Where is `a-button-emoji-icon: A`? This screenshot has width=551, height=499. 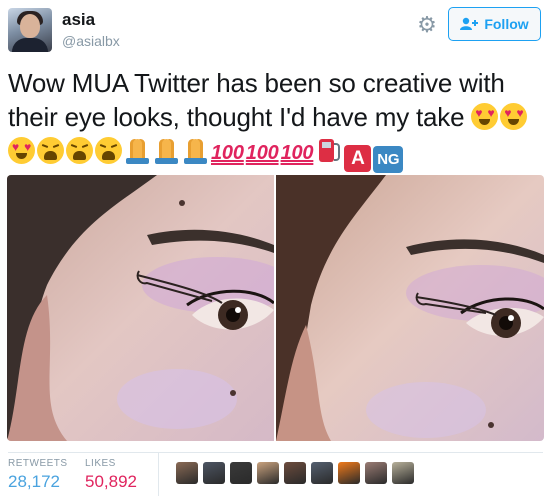 a-button-emoji-icon: A is located at coordinates (358, 158).